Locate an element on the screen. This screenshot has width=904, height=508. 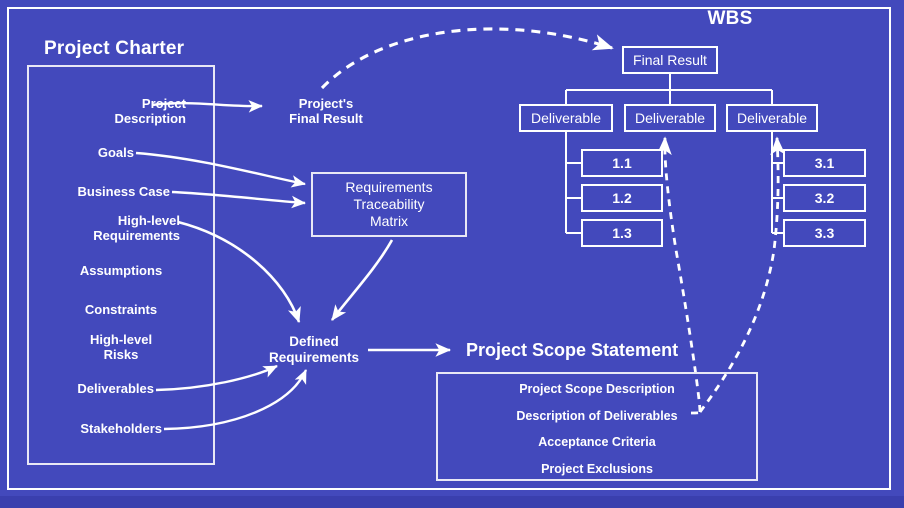
wbs-deliverable-box-3: Deliverable is located at coordinates (772, 118).